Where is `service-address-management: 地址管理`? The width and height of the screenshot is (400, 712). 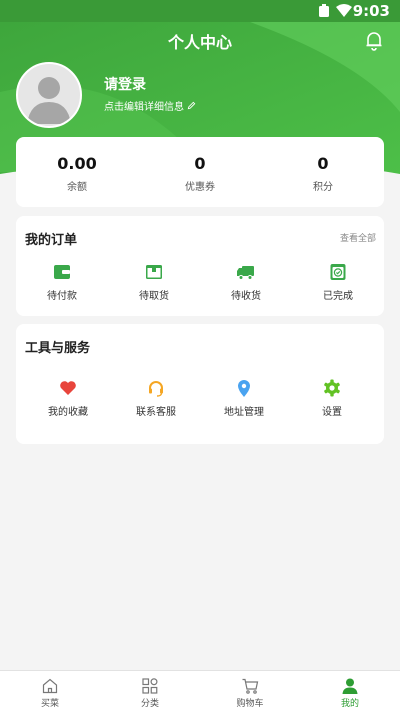 service-address-management: 地址管理 is located at coordinates (244, 398).